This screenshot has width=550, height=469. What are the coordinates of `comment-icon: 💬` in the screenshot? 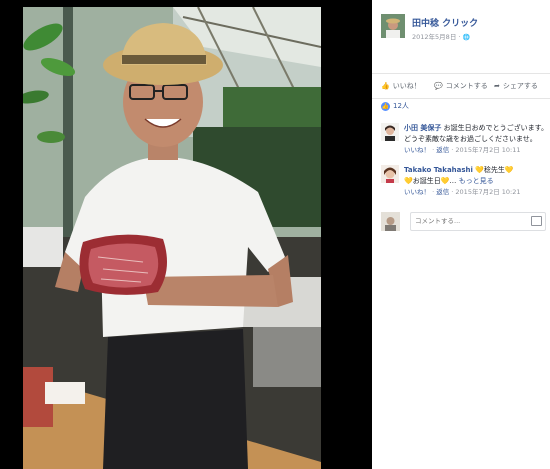 It's located at (438, 86).